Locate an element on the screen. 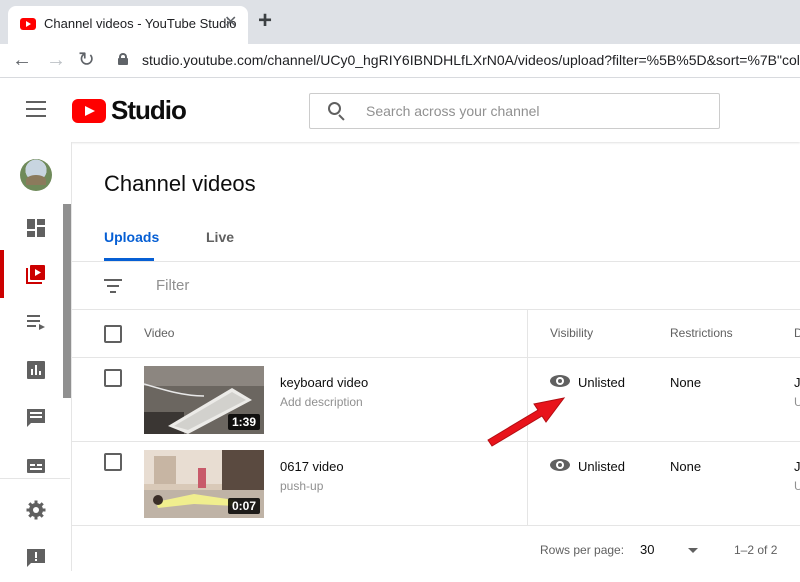 This screenshot has width=800, height=582. settings-gear-icon is located at coordinates (36, 510).